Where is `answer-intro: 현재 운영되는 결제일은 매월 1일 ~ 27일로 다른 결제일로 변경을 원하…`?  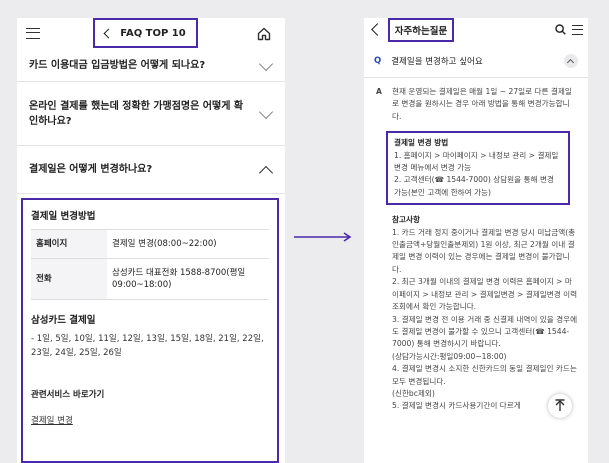
answer-intro: 현재 운영되는 결제일은 매월 1일 ~ 27일로 다른 결제일로 변경을 원하… is located at coordinates (482, 104).